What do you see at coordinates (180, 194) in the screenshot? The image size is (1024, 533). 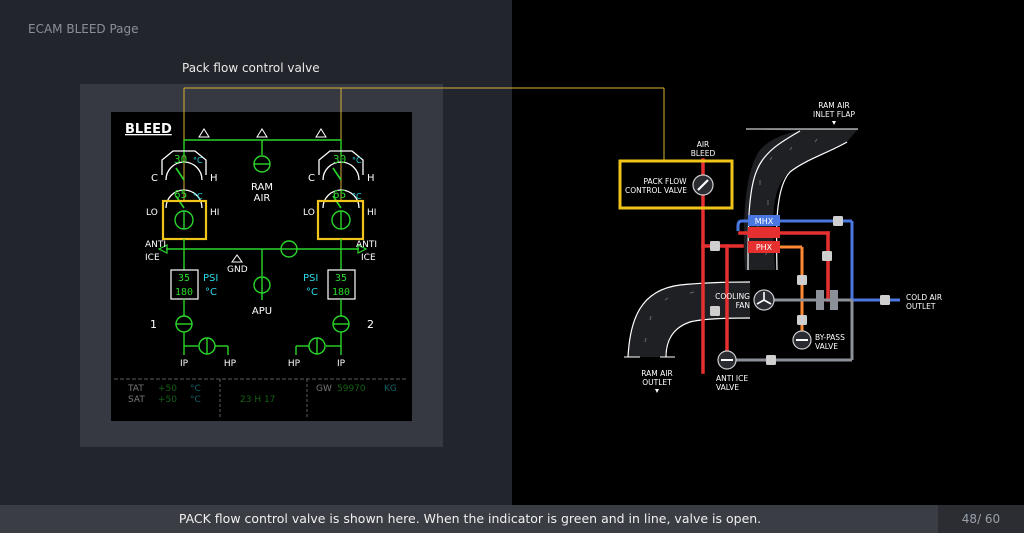 I see `left-pack-comp-temp: 65` at bounding box center [180, 194].